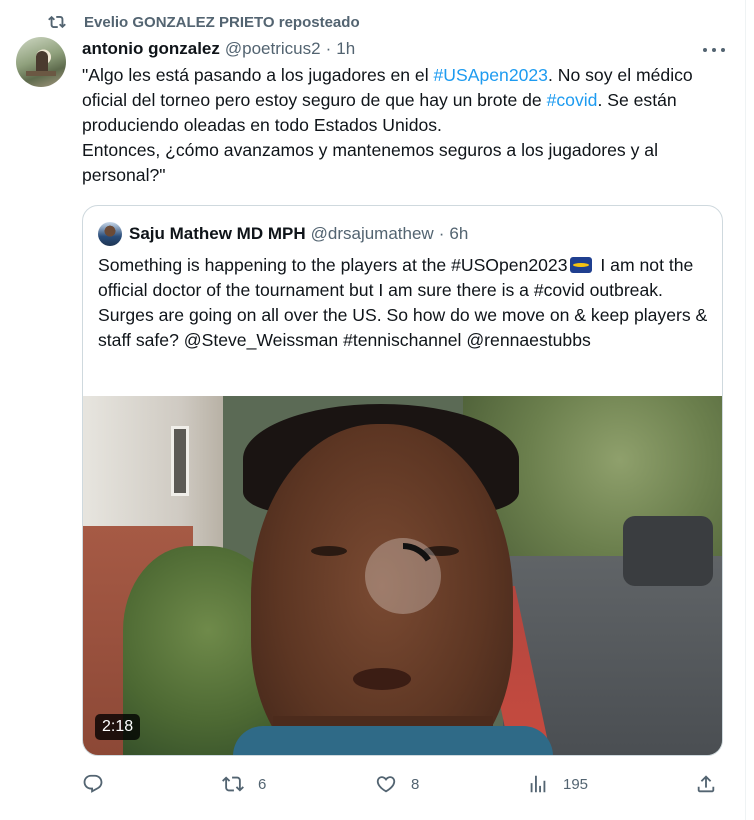  What do you see at coordinates (180, 461) in the screenshot?
I see `video-bg-window` at bounding box center [180, 461].